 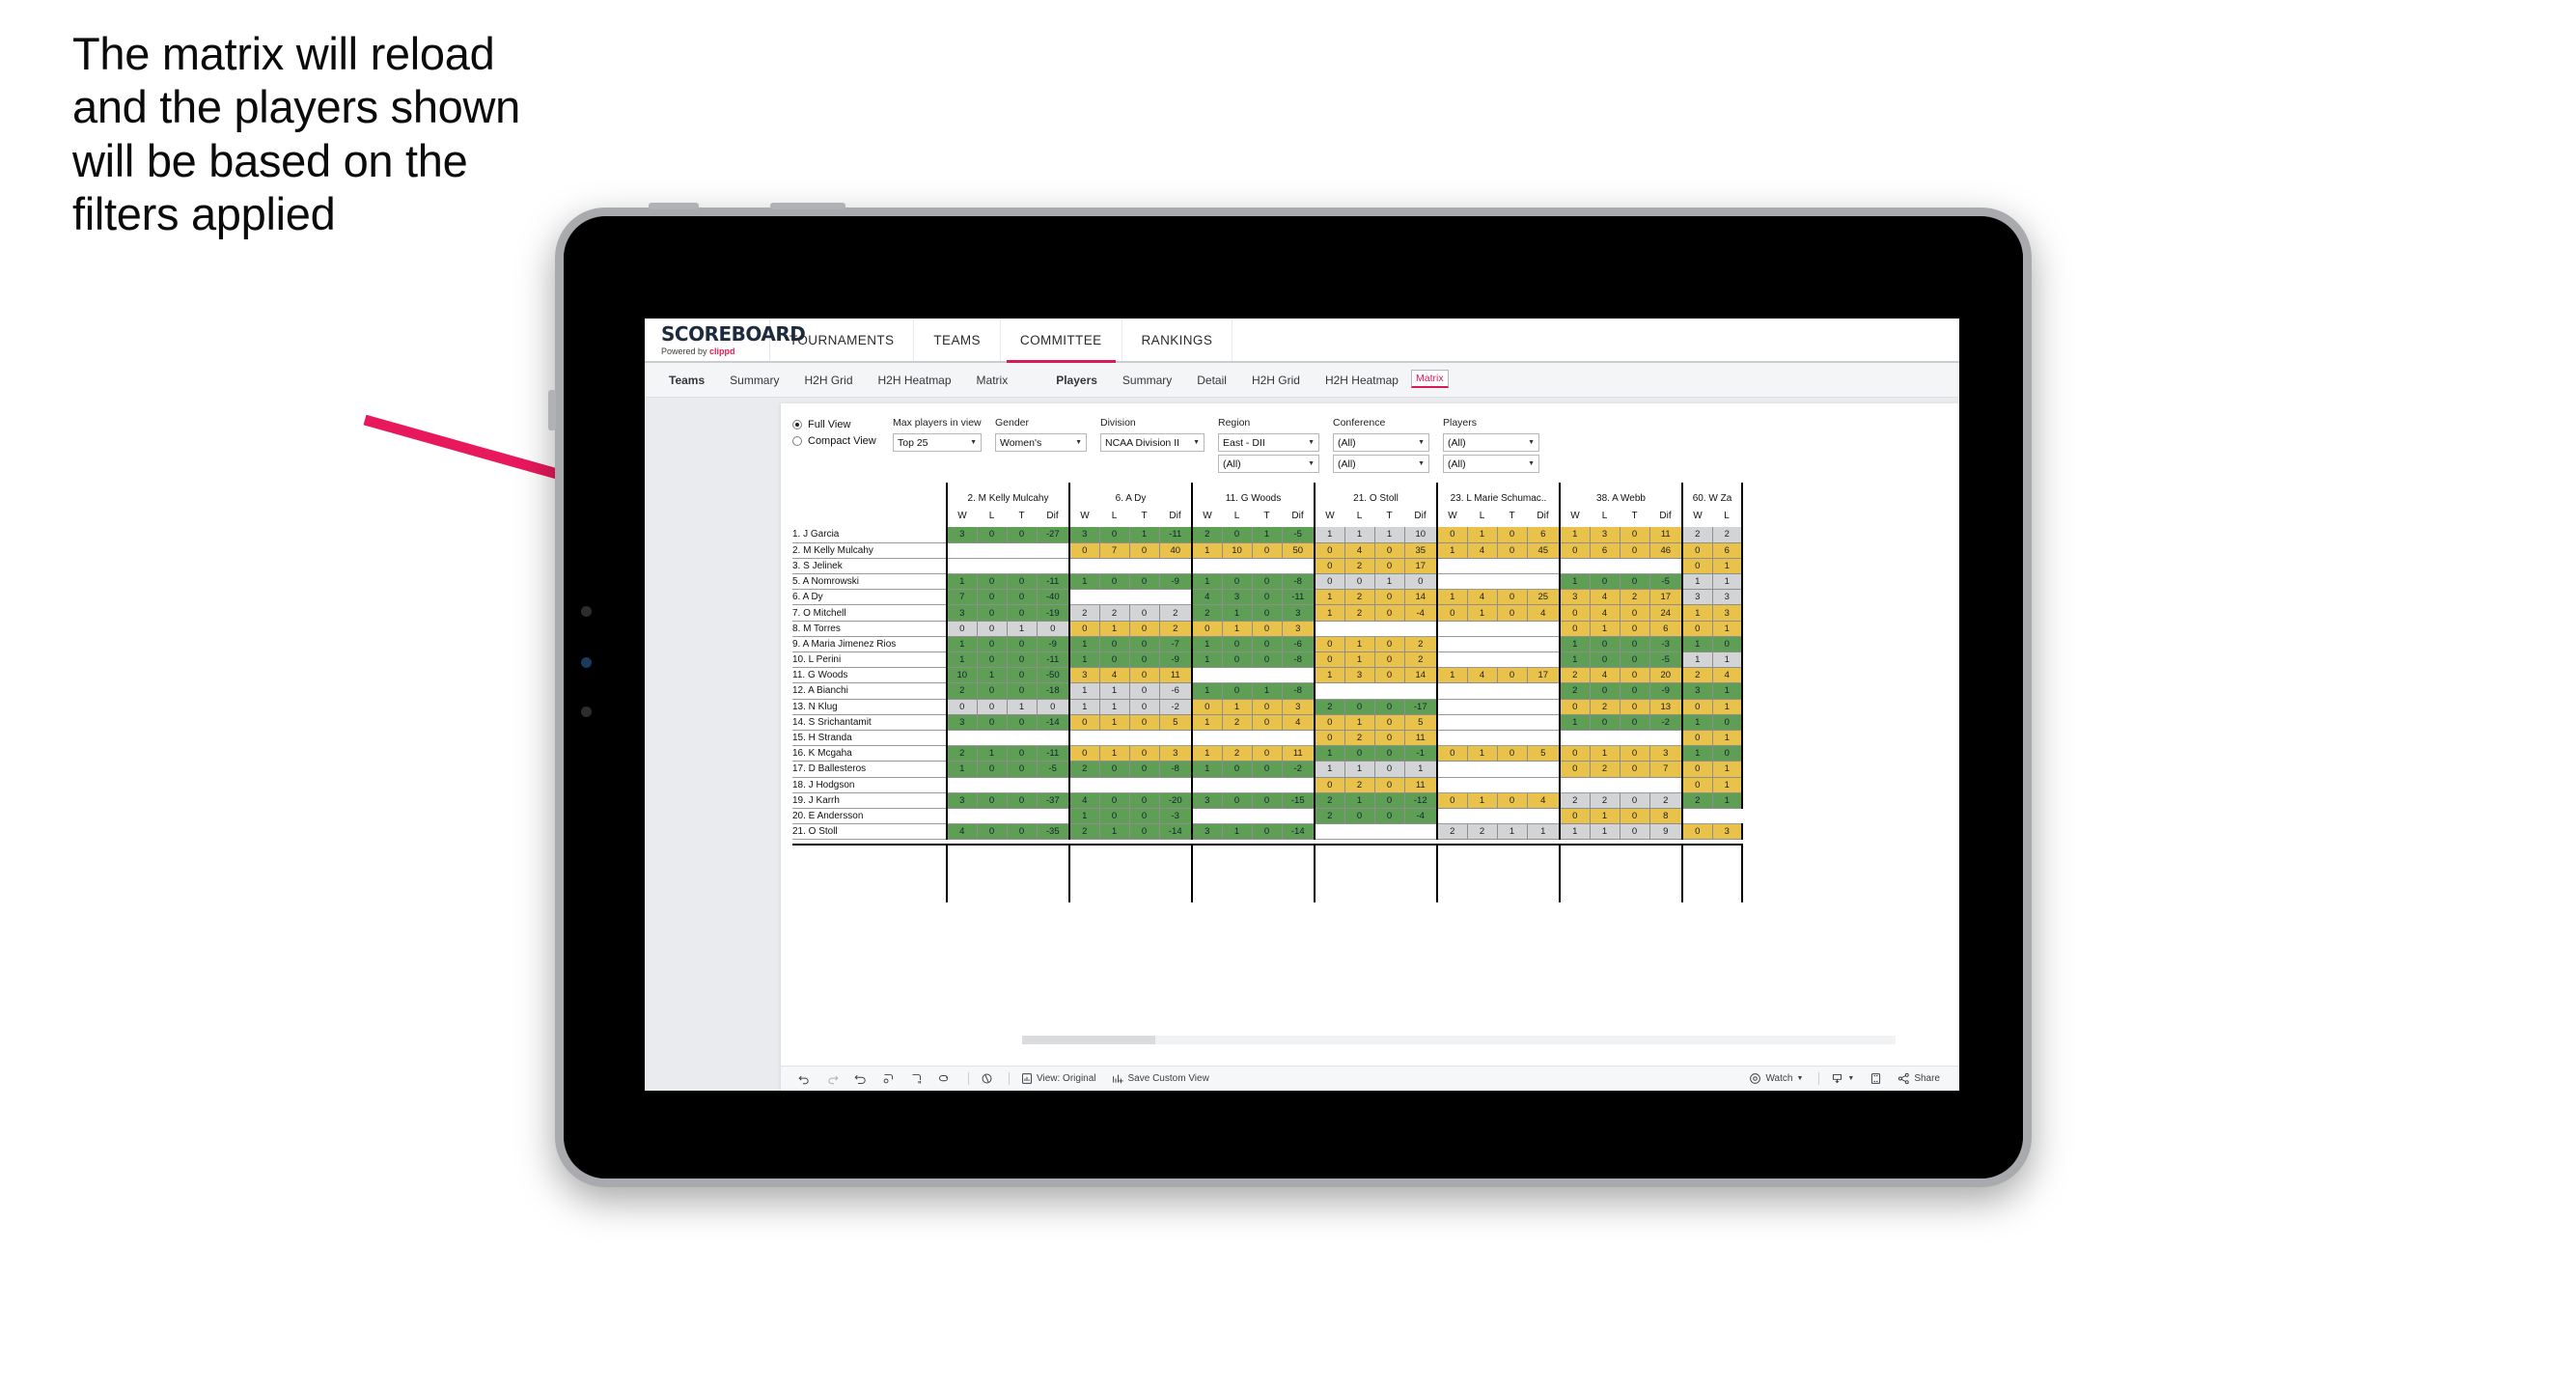 What do you see at coordinates (1211, 380) in the screenshot?
I see `subnav-item-detail: Detail` at bounding box center [1211, 380].